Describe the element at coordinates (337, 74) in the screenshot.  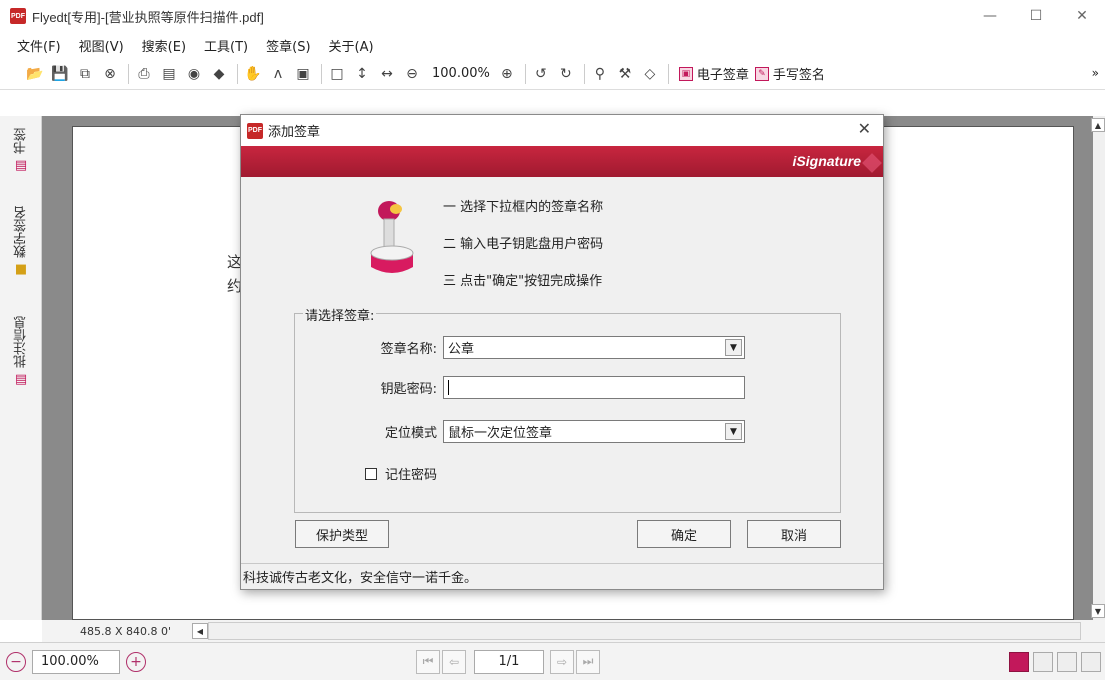
I see `actual-size-icon: □` at that location.